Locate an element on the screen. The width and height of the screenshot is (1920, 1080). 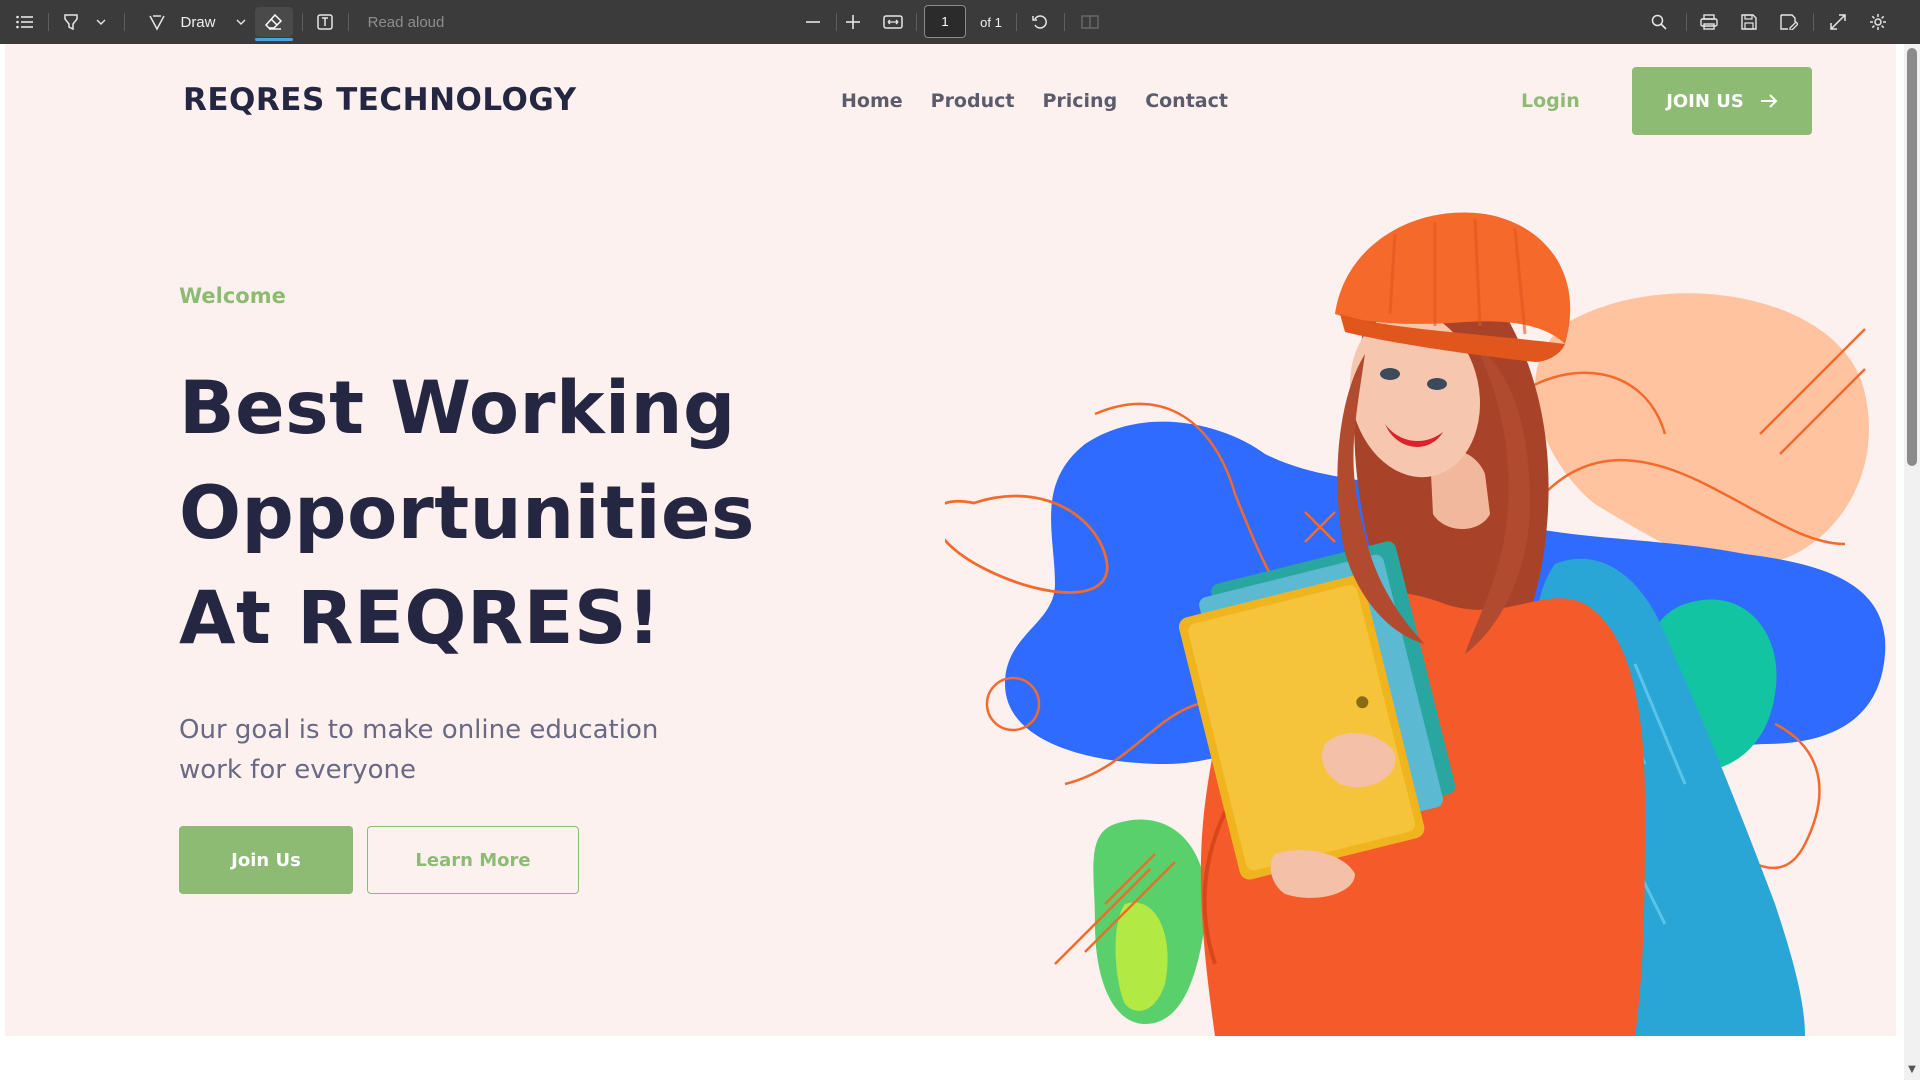
pdf-toolbar: Draw Read aloud 1 of 1 is located at coordinates (960, 22).